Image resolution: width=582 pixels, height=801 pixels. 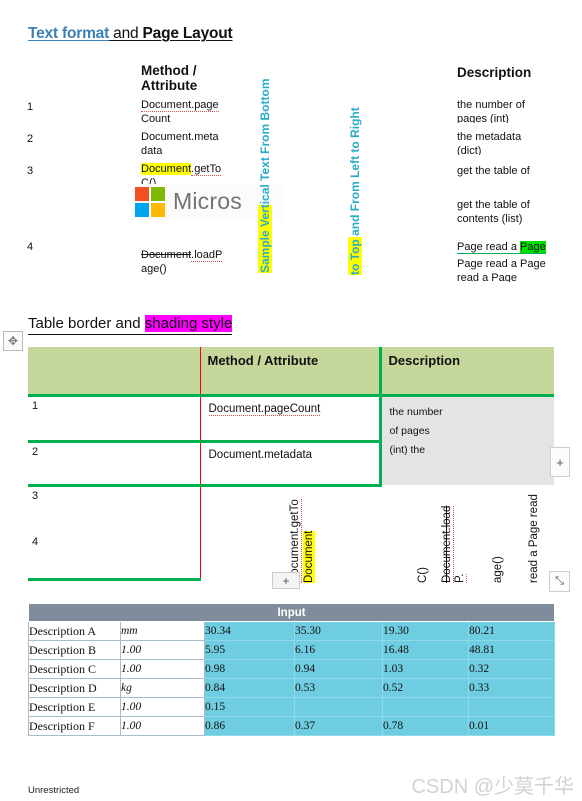 I want to click on highlight-document-token: Document, so click(x=166, y=169).